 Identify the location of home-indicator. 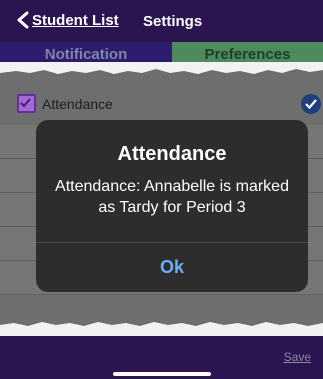
(162, 374).